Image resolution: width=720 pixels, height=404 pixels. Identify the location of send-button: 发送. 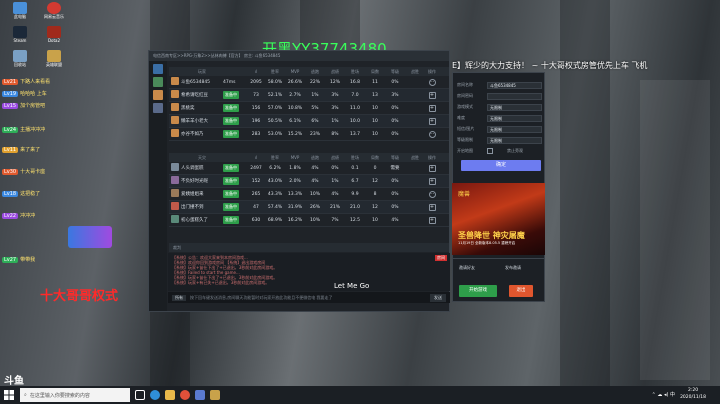
(438, 297).